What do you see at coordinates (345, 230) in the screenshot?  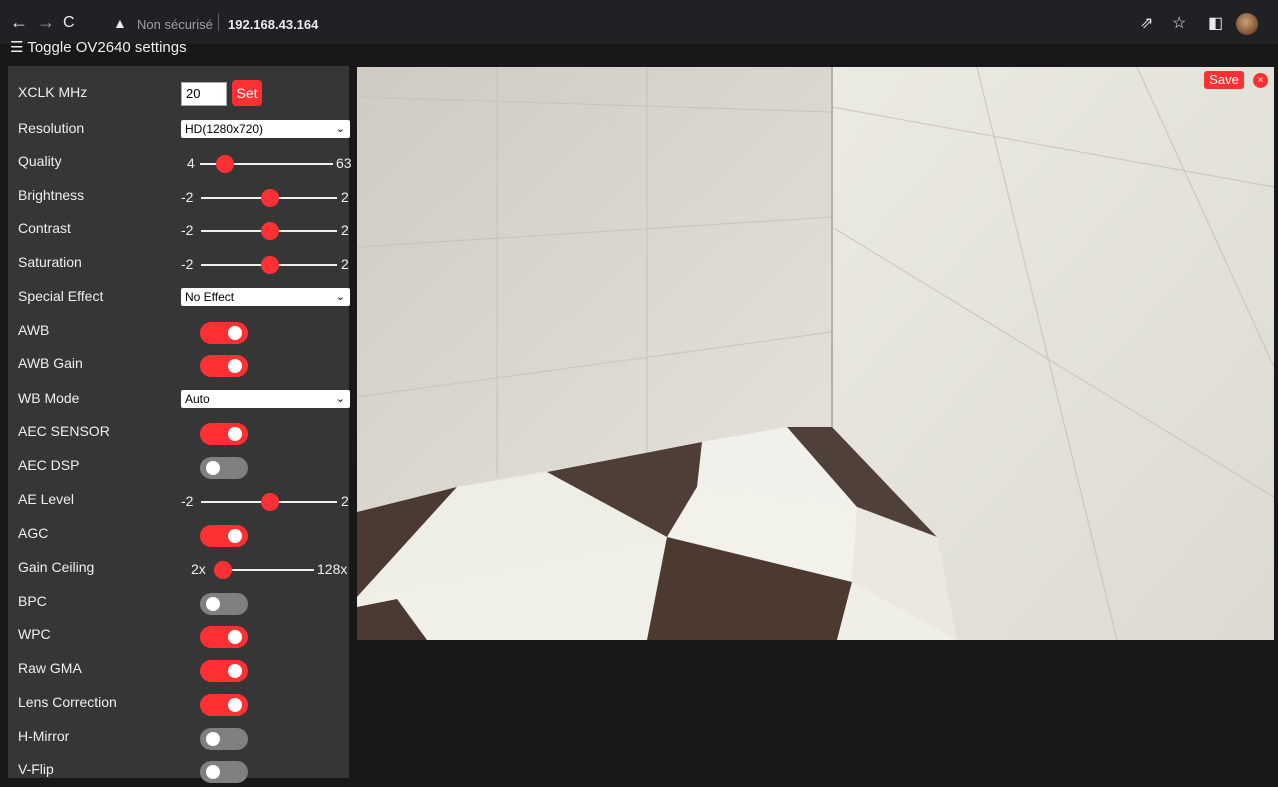 I see `contrast-max: 2` at bounding box center [345, 230].